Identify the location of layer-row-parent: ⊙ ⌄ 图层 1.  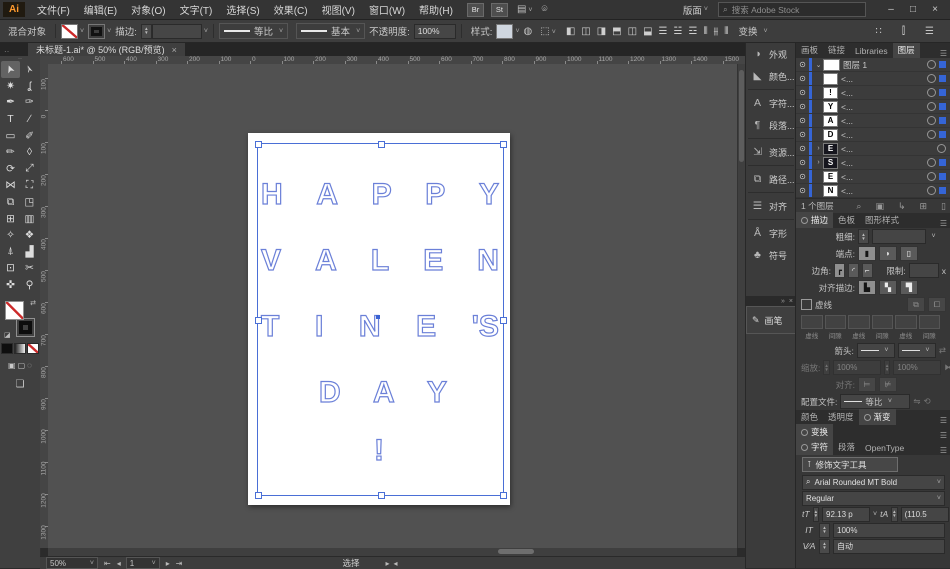
(873, 65).